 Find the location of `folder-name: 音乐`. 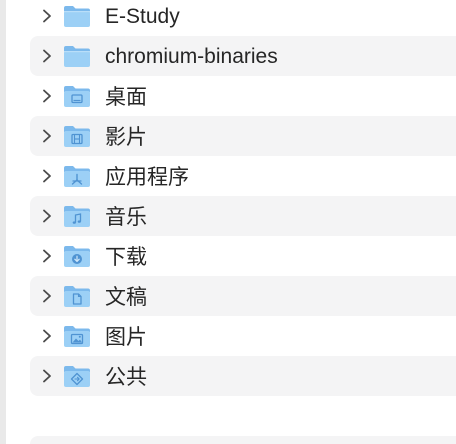

folder-name: 音乐 is located at coordinates (126, 217).